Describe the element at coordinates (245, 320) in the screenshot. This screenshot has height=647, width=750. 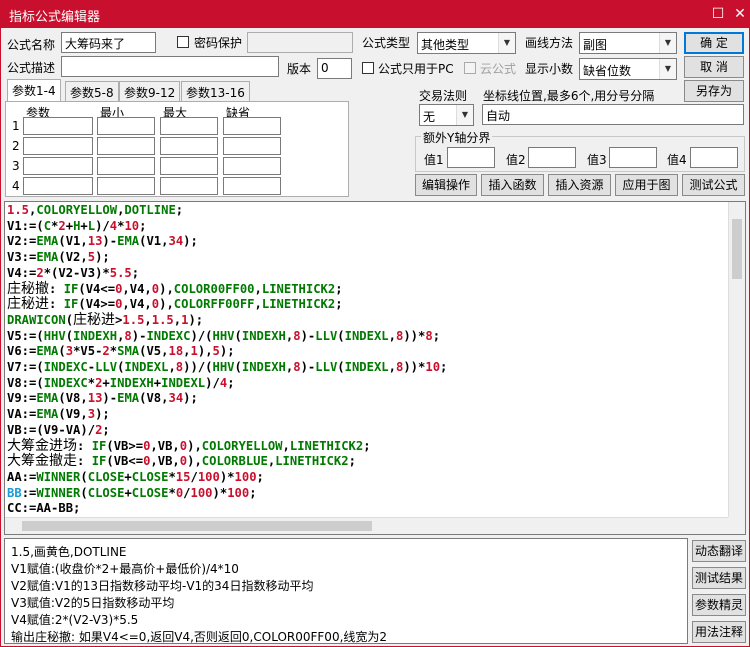
I see `code-line: DRAWICON(庄秘进>1.5,1.5,1);` at that location.